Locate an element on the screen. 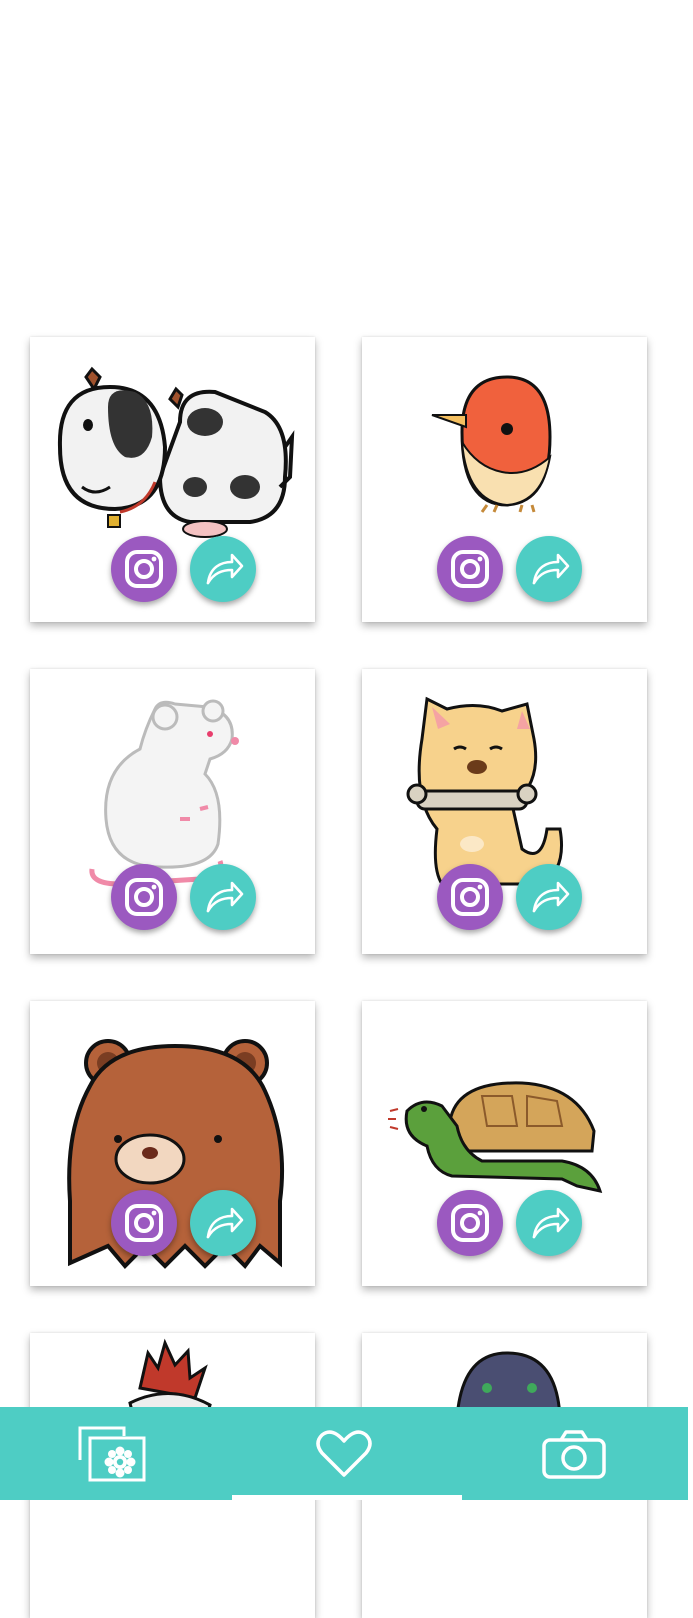 The width and height of the screenshot is (693, 1618). bottom-nav-bar is located at coordinates (344, 1453).